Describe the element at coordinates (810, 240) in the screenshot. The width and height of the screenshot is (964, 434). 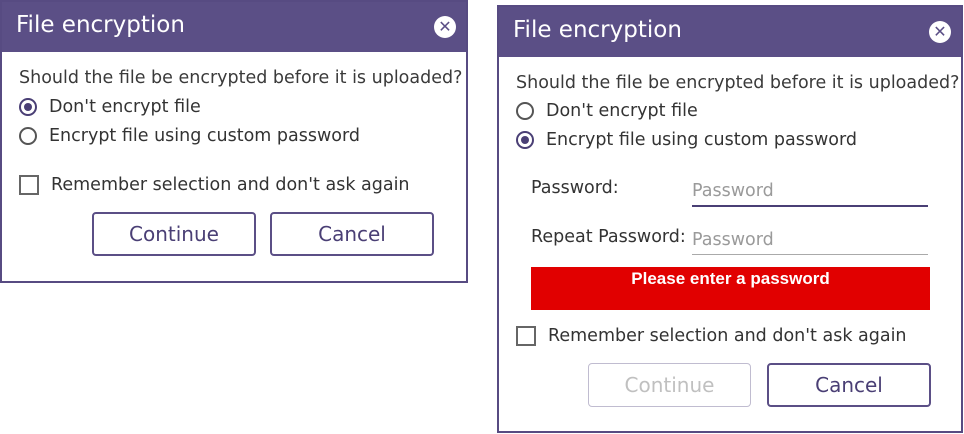
I see `repeat-password-input` at that location.